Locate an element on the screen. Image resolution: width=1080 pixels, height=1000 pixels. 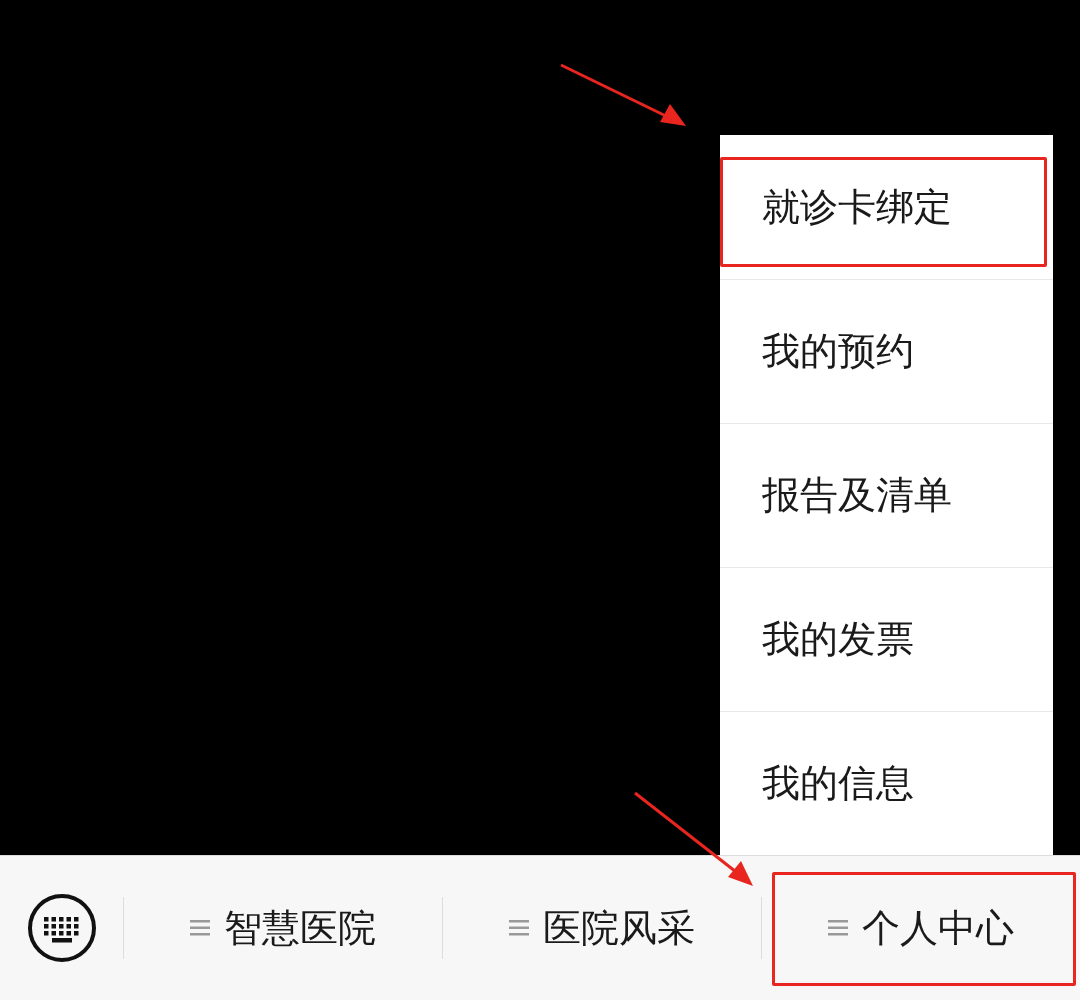
menu-tab: 医院风采 is located at coordinates (602, 928).